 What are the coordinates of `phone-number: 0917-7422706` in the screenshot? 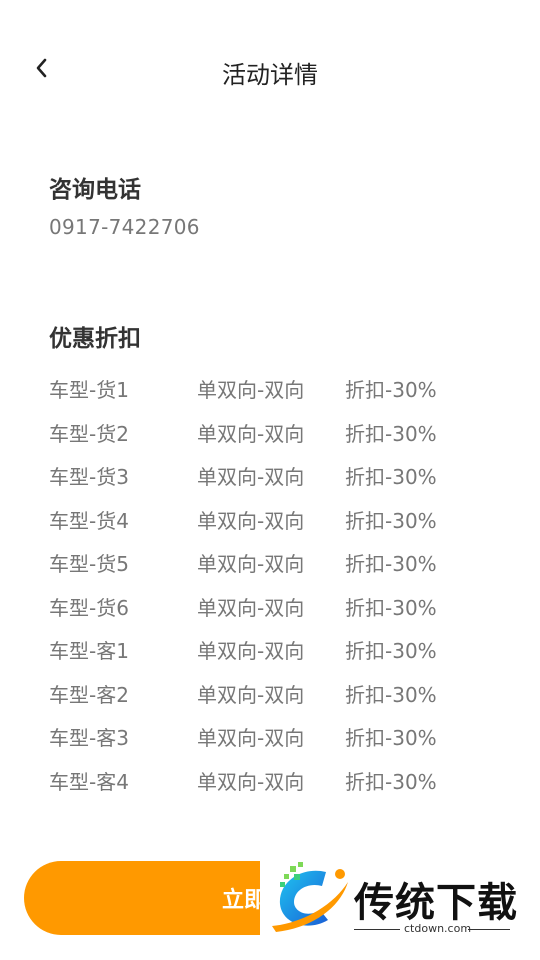 It's located at (124, 227).